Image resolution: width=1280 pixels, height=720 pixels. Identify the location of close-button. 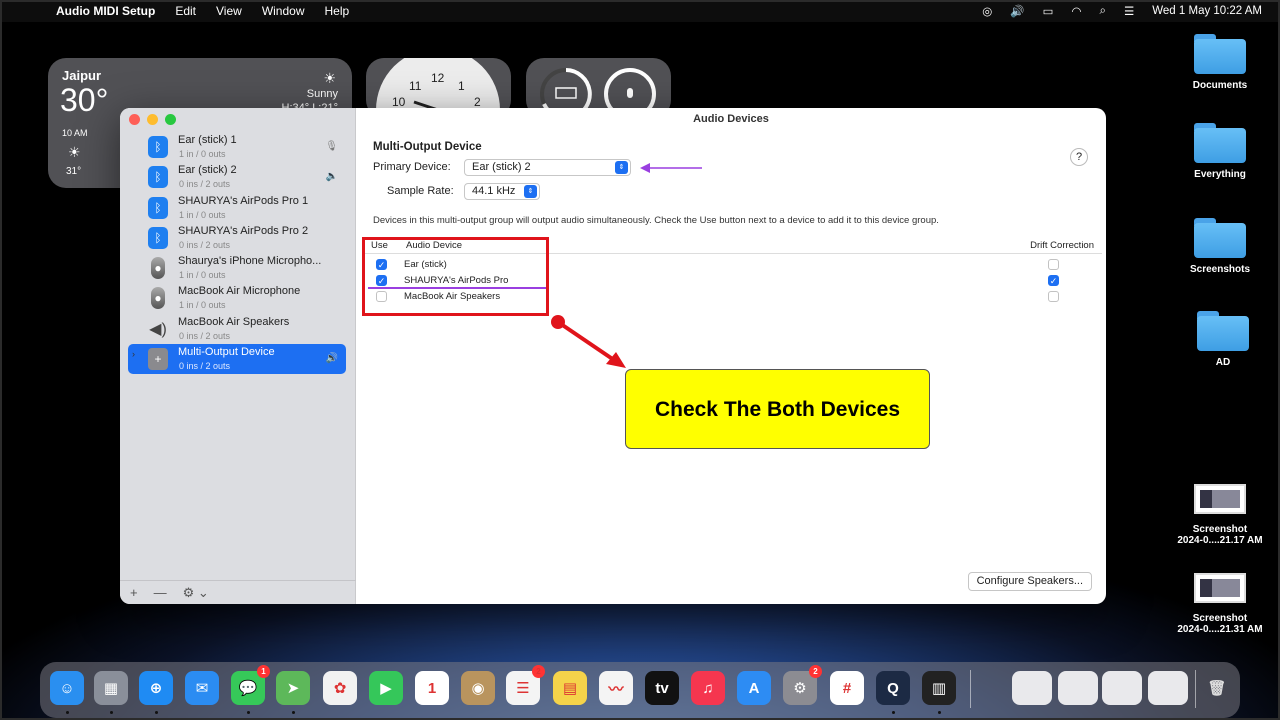
(134, 119).